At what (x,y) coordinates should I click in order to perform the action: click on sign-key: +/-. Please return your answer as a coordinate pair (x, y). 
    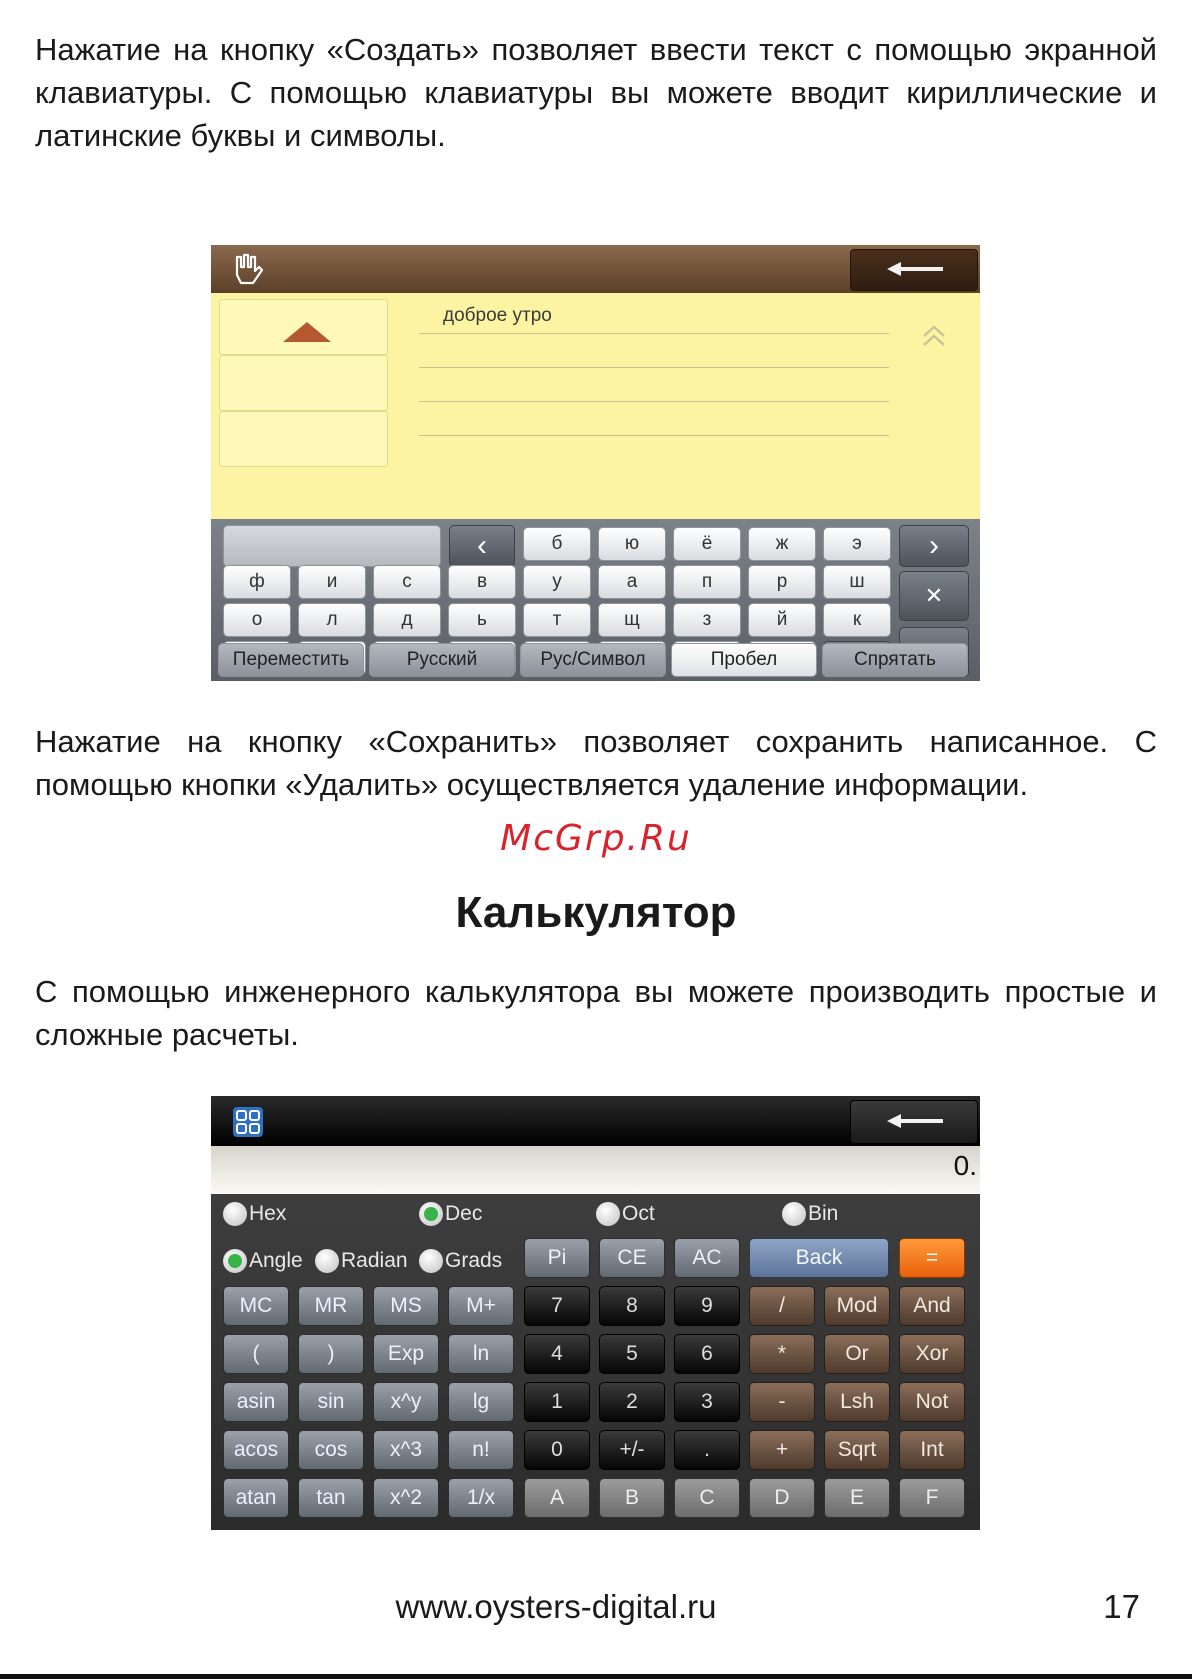
    Looking at the image, I should click on (632, 1450).